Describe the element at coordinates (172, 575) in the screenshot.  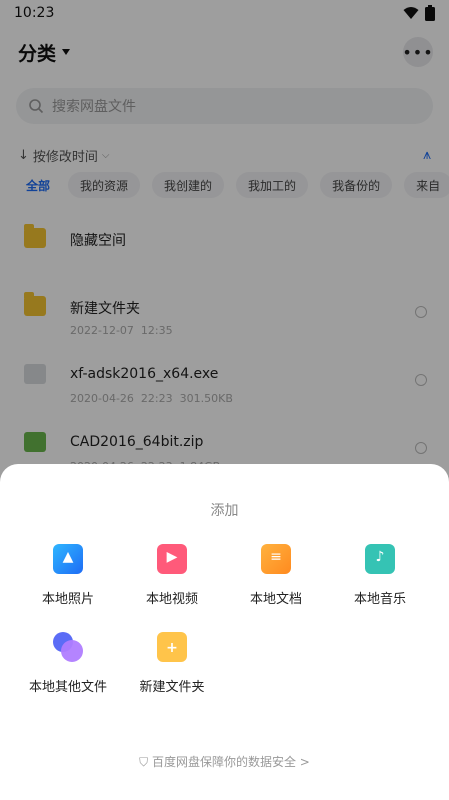
I see `local-video-button: ▶ 本地视频` at that location.